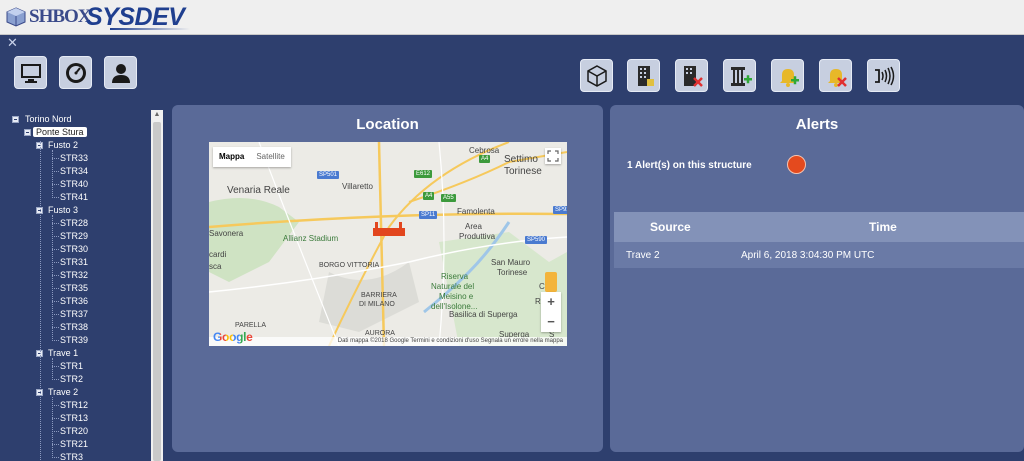 Image resolution: width=1024 pixels, height=461 pixels. I want to click on tree-node-item: STR30, so click(74, 249).